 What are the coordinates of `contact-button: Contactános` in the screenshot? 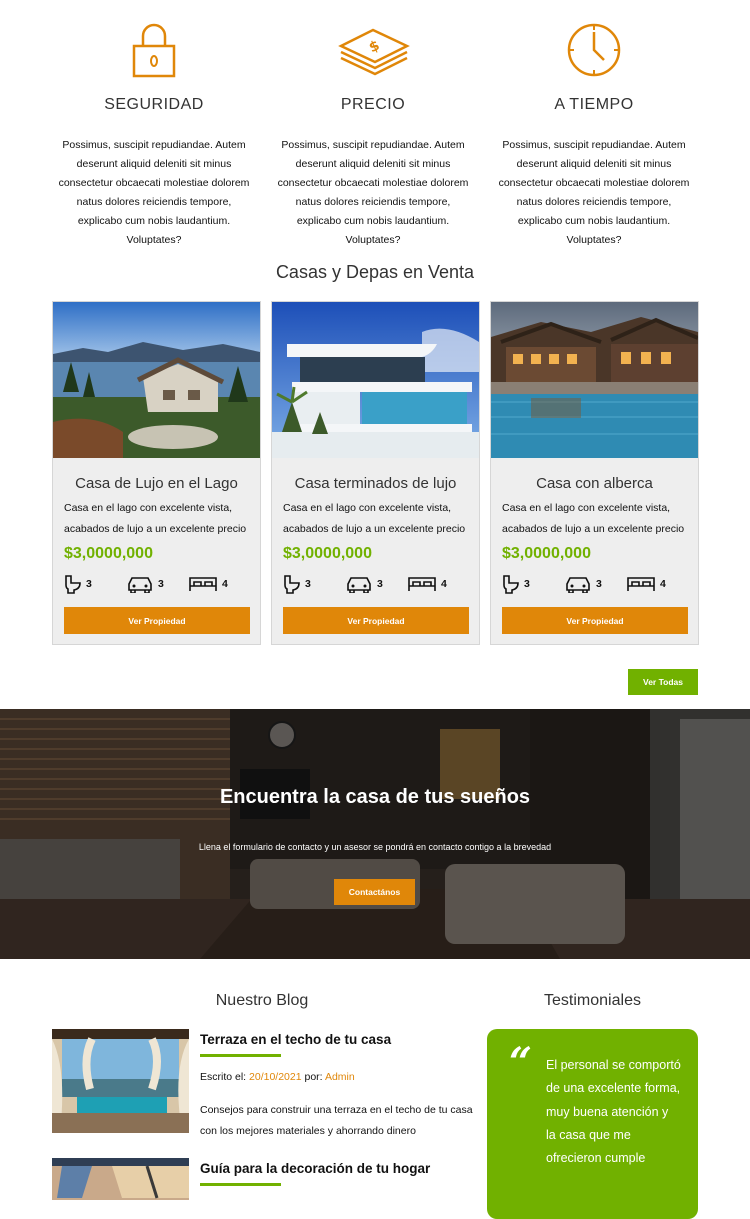 It's located at (374, 892).